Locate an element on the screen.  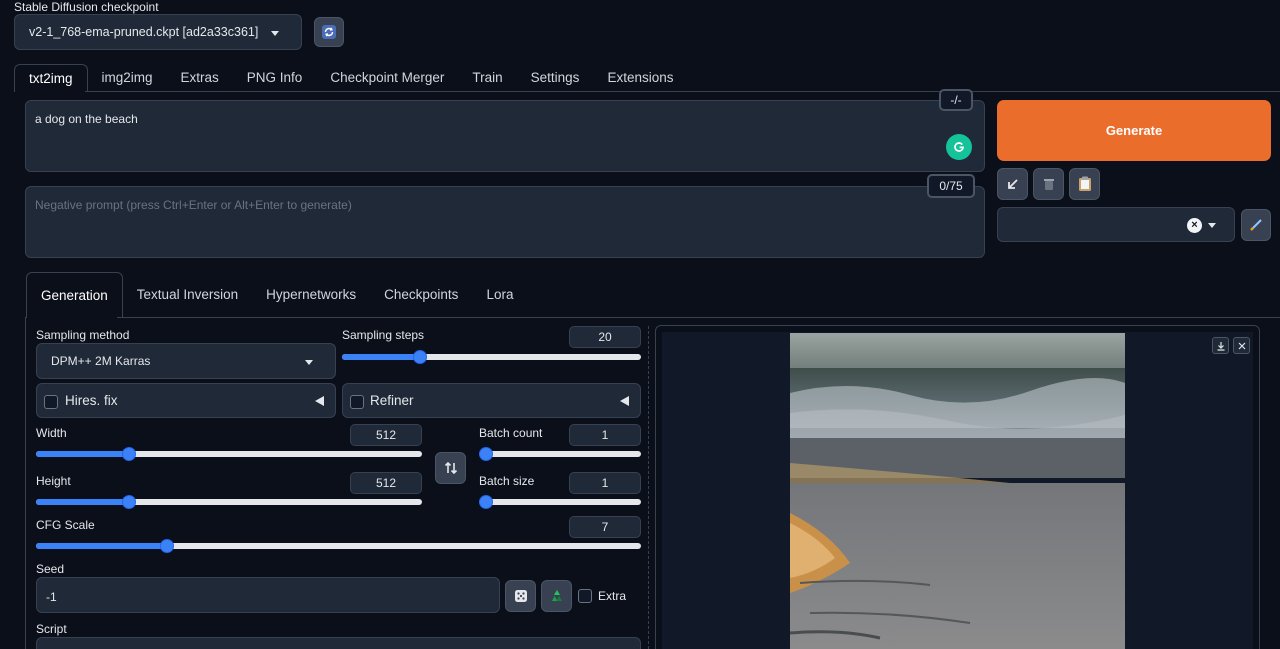
tab-extensions: Extensions is located at coordinates (640, 78).